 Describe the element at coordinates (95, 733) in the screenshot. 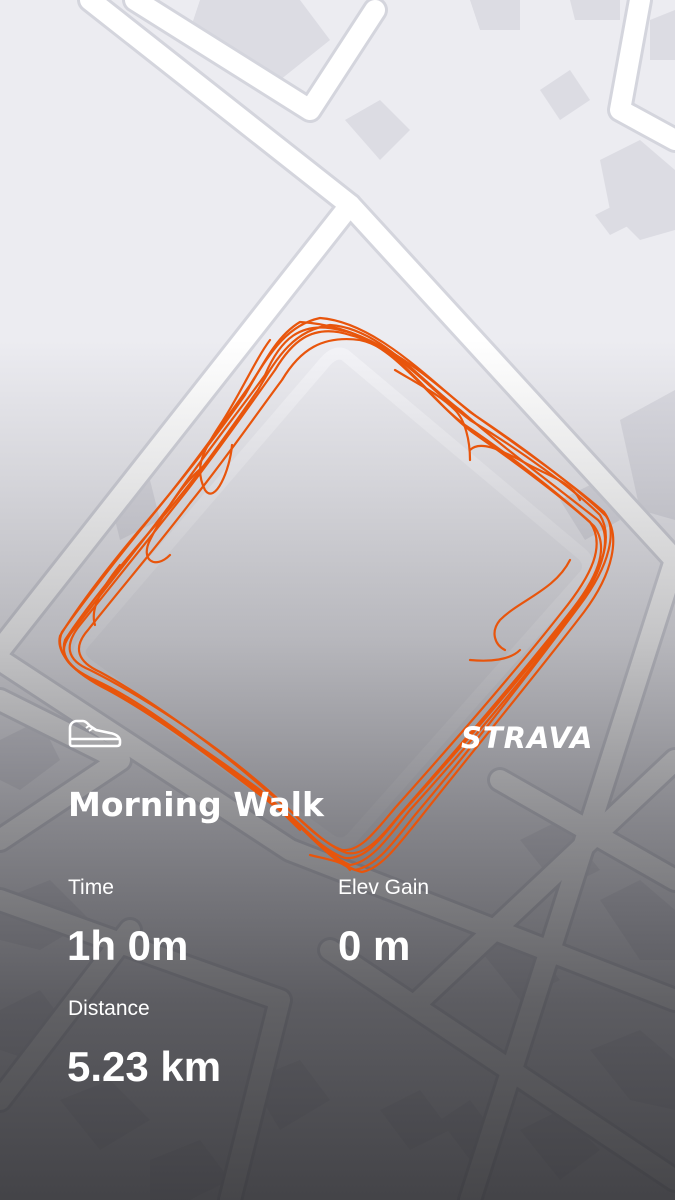

I see `shoe-icon` at that location.